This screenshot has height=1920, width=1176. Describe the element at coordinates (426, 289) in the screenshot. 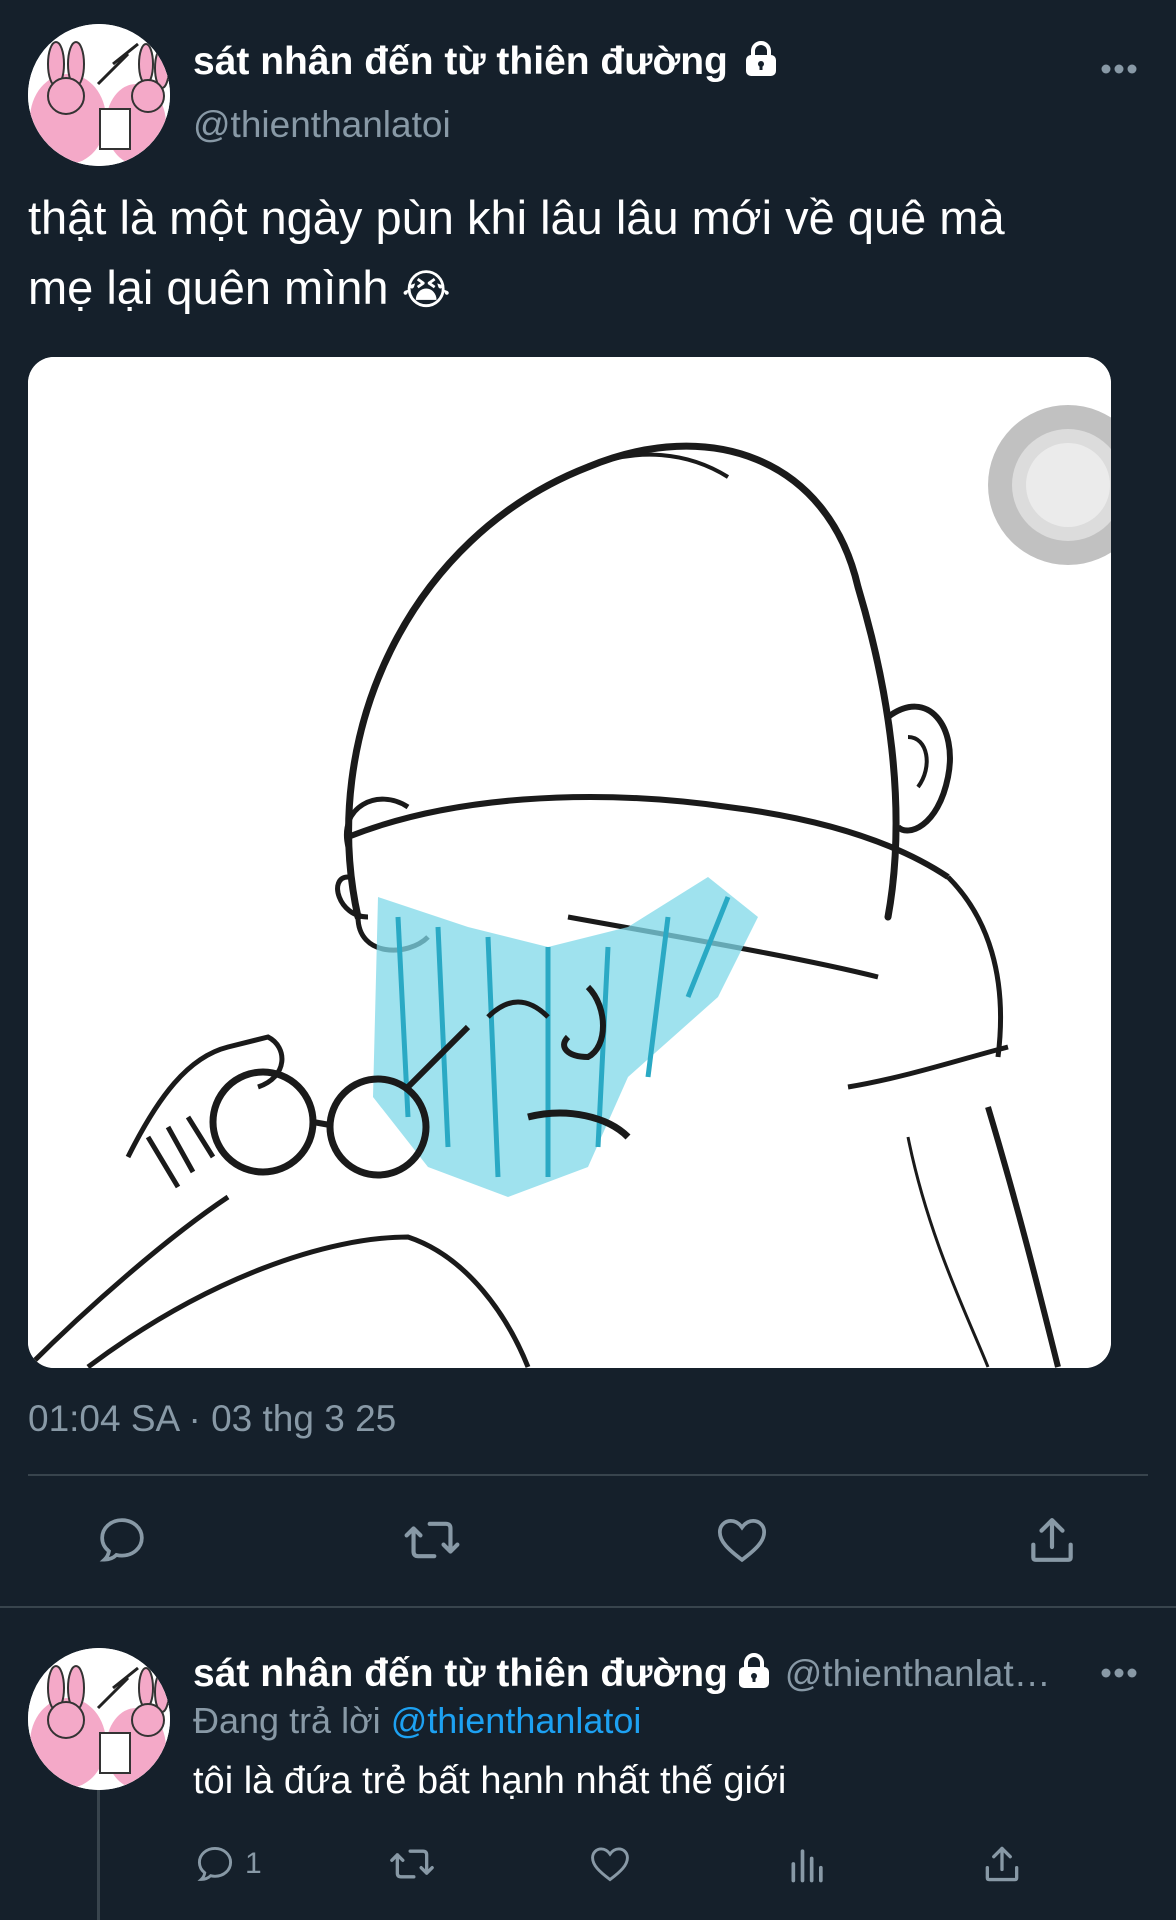

I see `crying-emoji: 😭` at that location.